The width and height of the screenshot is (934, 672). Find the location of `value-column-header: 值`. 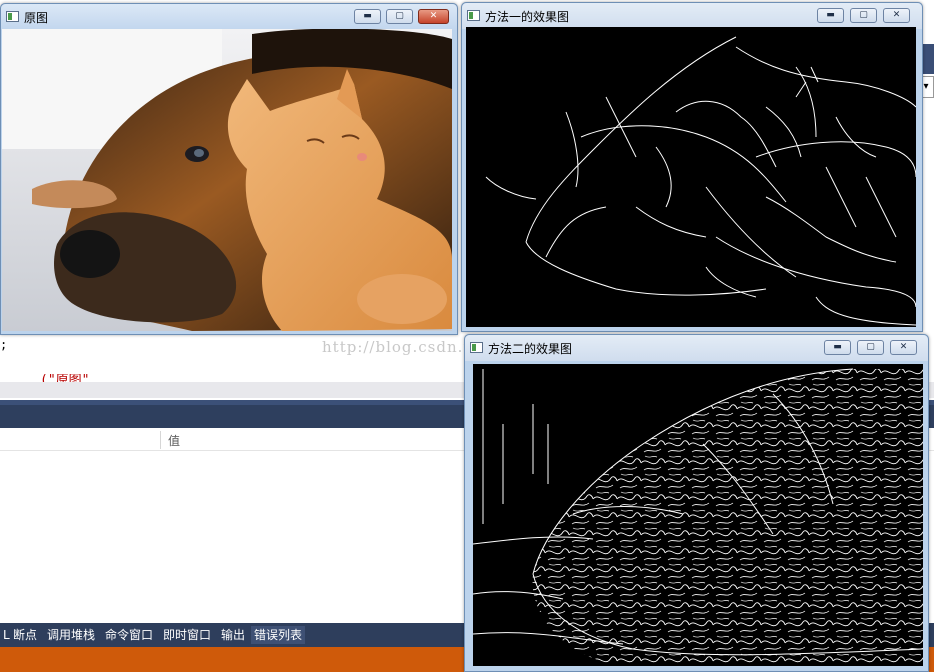

value-column-header: 值 is located at coordinates (174, 440).